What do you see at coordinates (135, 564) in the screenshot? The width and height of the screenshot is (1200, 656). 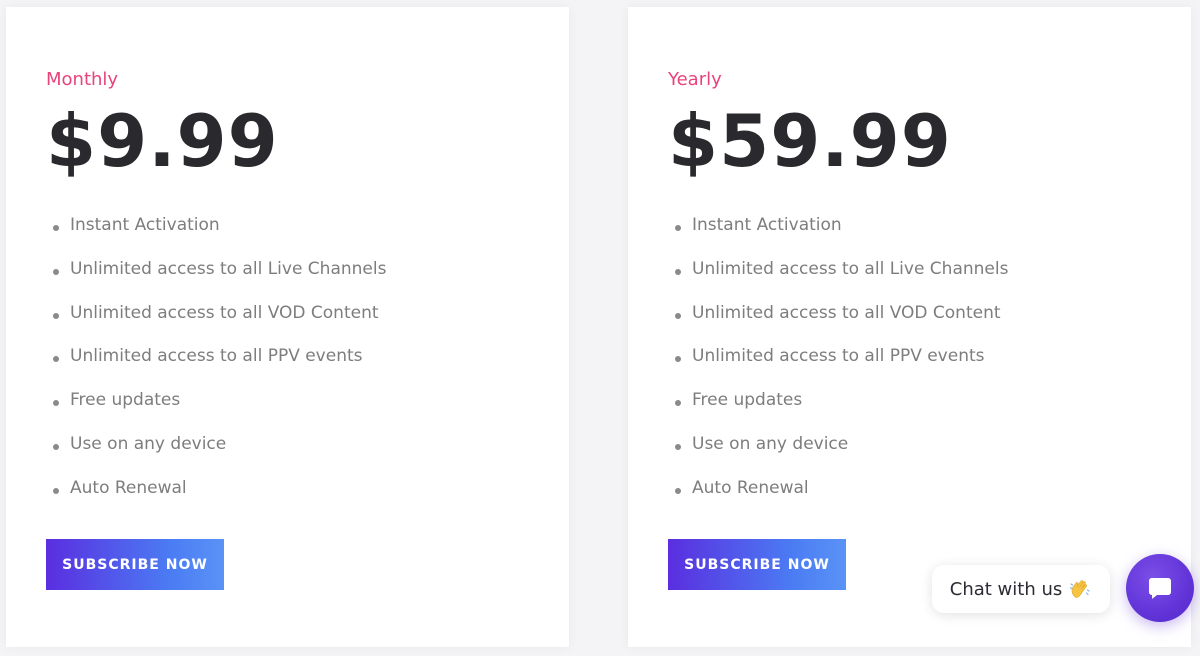 I see `subscribe-button-monthly: SUBSCRIBE NOW` at bounding box center [135, 564].